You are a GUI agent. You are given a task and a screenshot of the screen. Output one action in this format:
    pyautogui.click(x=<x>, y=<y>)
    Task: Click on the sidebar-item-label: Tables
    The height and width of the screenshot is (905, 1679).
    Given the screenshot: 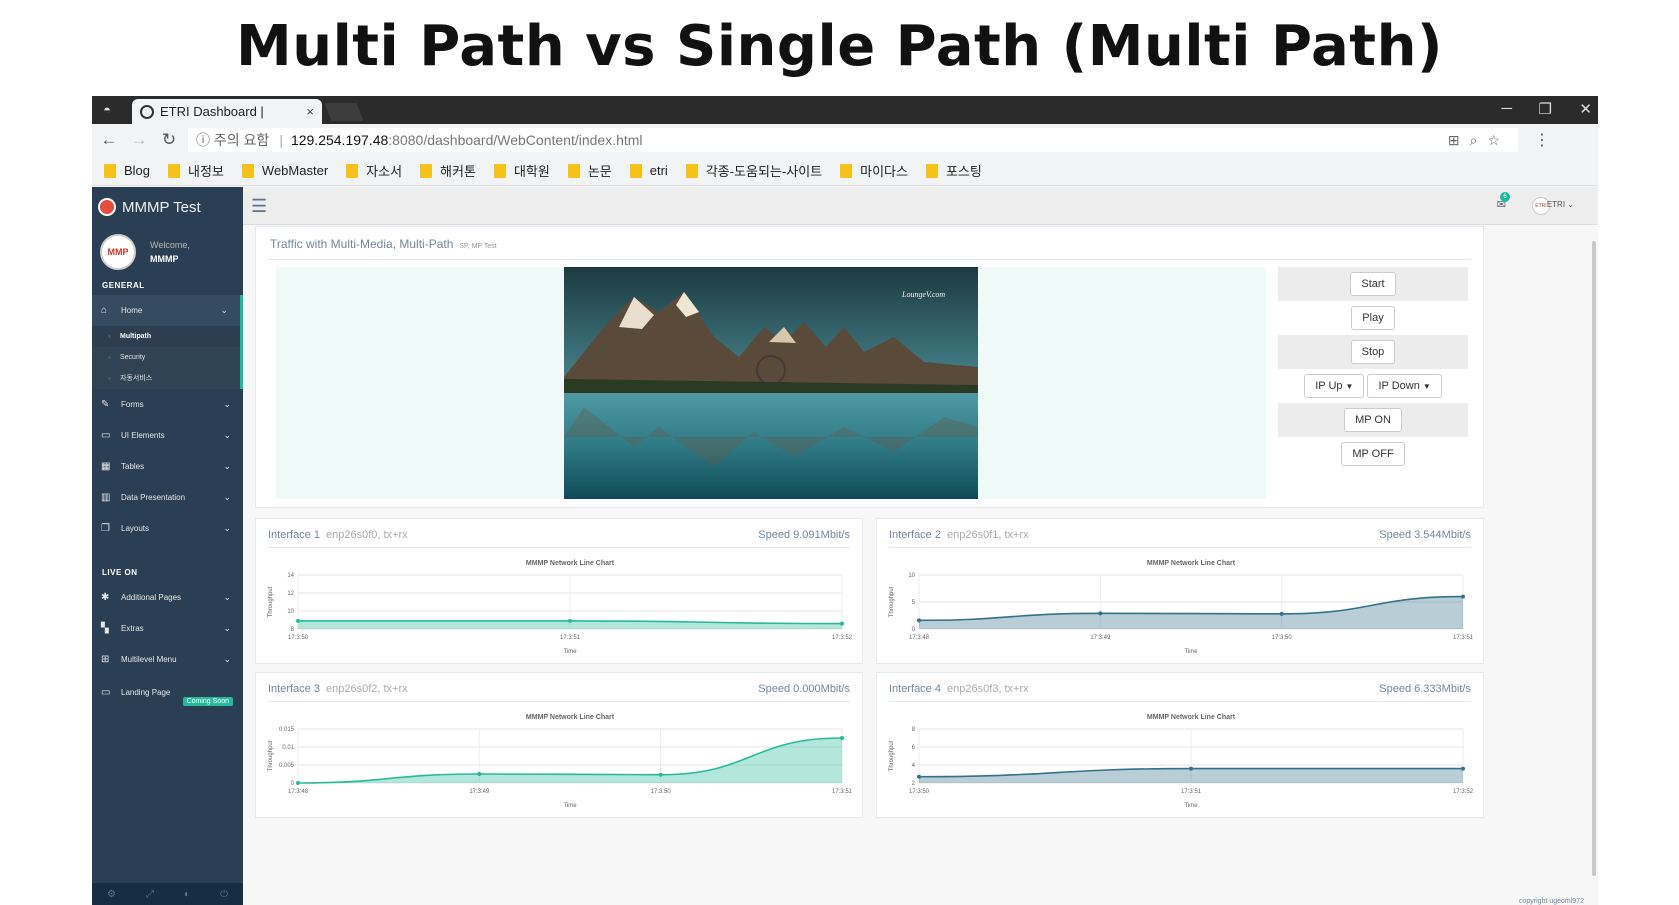 What is the action you would take?
    pyautogui.click(x=133, y=466)
    